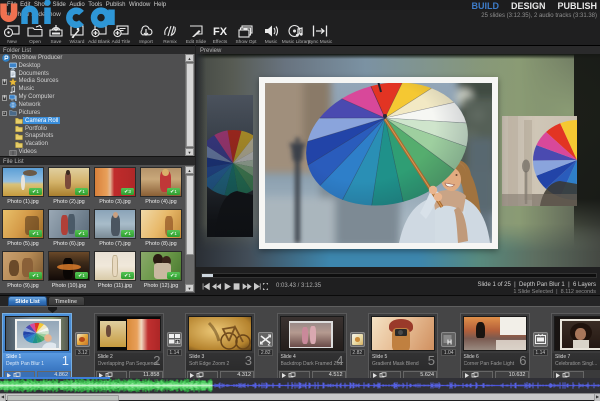 The width and height of the screenshot is (600, 401). What do you see at coordinates (449, 343) in the screenshot?
I see `svg-text: H` at bounding box center [449, 343].